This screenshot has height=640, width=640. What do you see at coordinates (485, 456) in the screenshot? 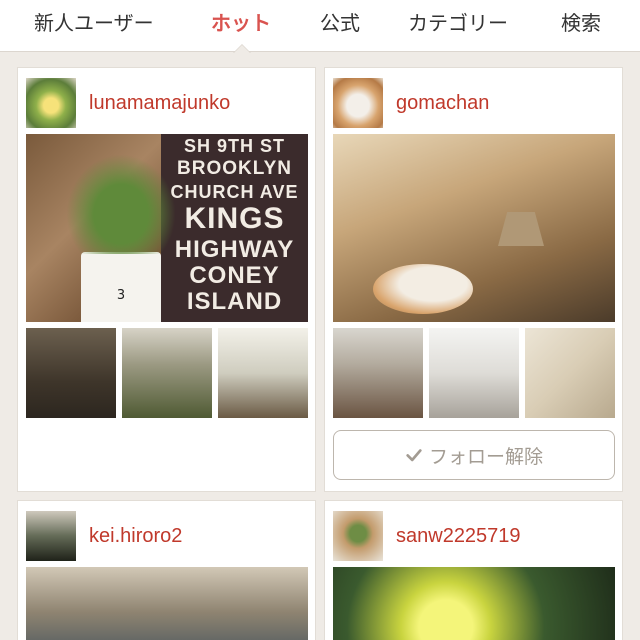
I see `unfollow-button-label: フォロー解除` at bounding box center [485, 456].